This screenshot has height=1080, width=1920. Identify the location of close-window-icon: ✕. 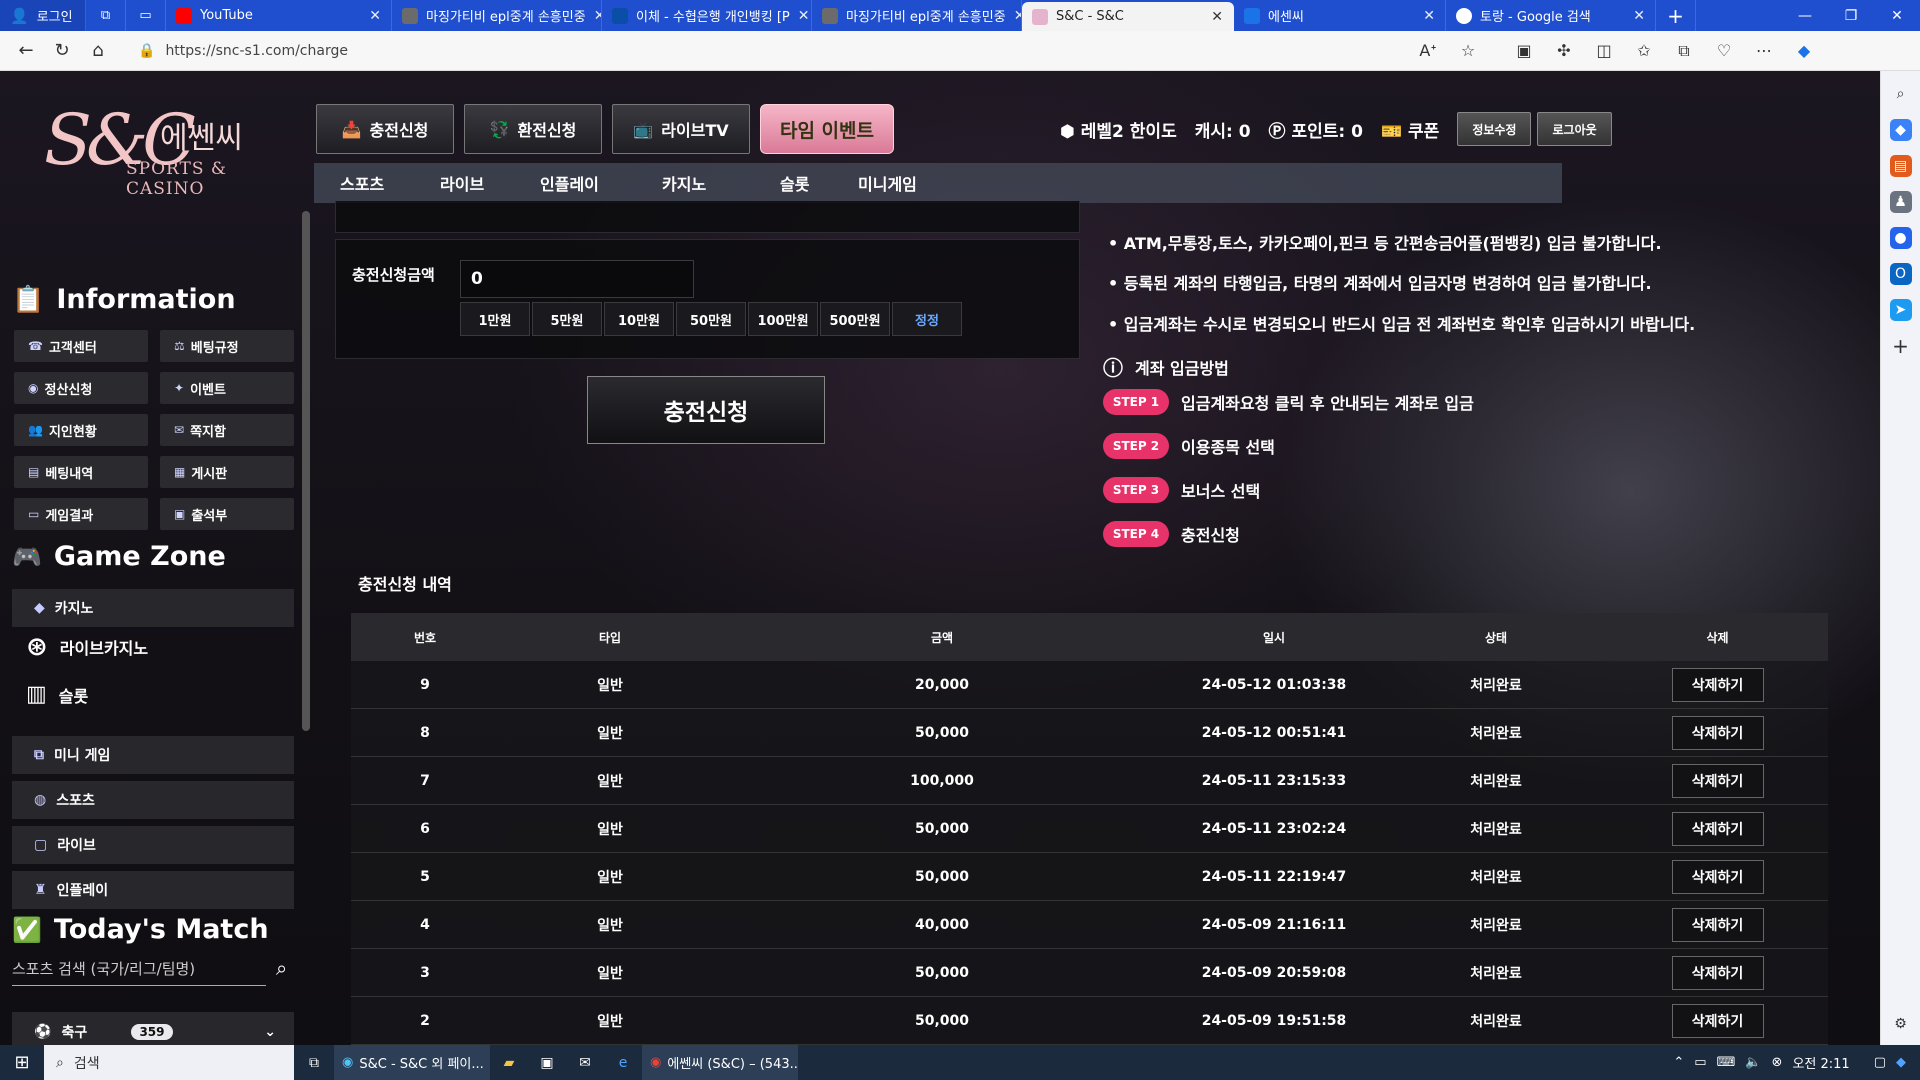
(1897, 16).